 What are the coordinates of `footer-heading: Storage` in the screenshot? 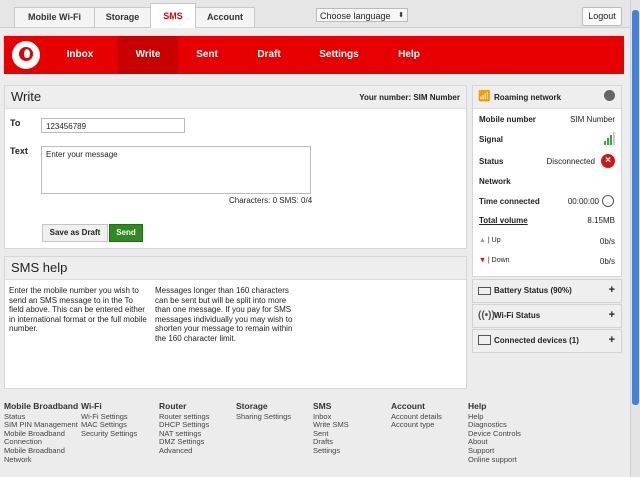 It's located at (252, 406).